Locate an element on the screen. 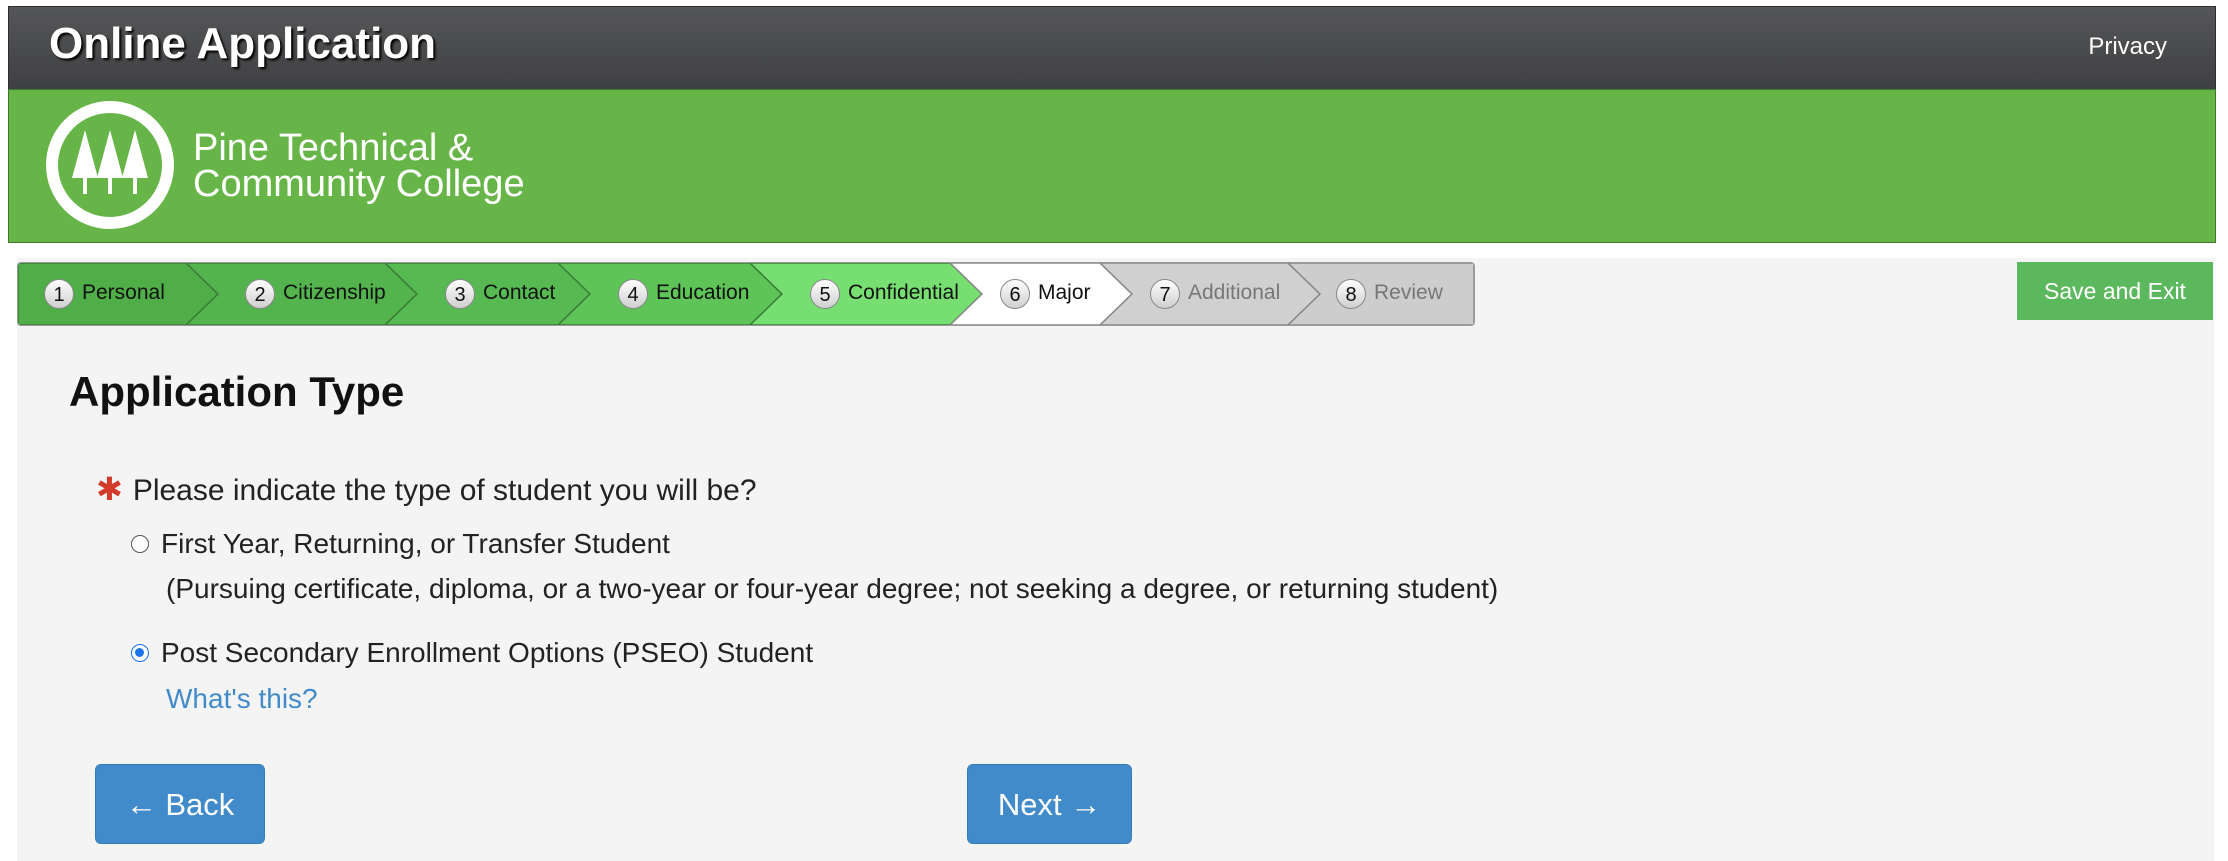  app-header: Online Application Privacy is located at coordinates (1112, 48).